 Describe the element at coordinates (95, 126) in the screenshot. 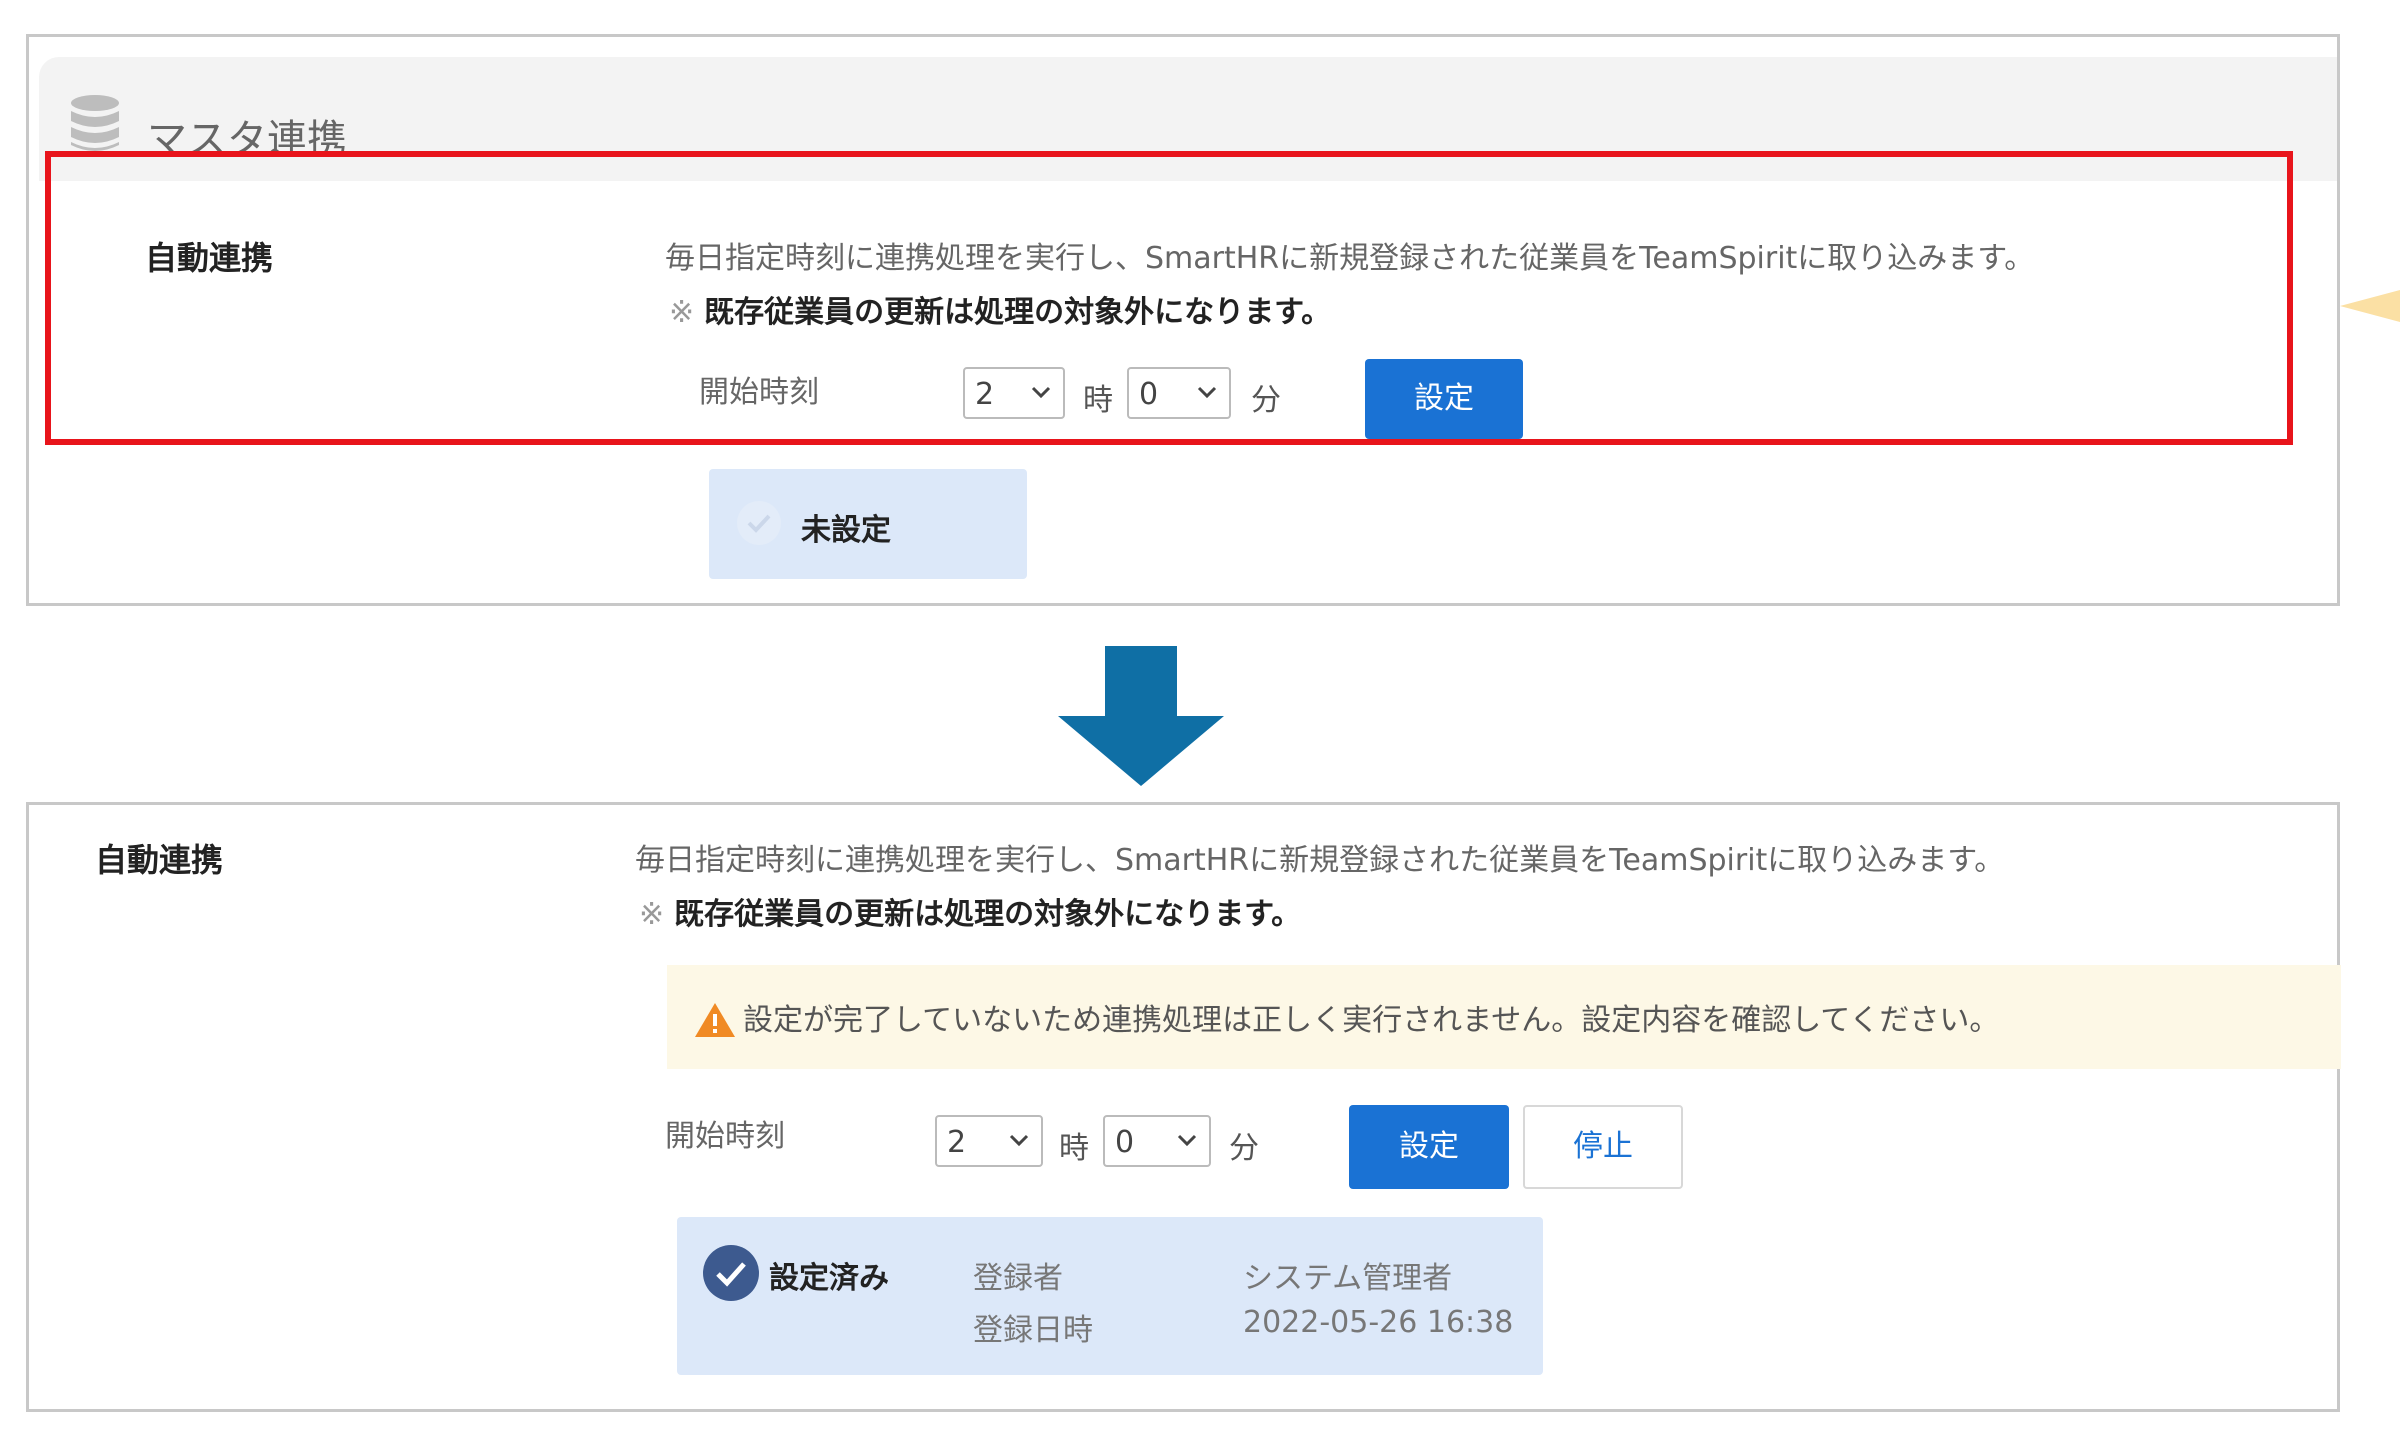

I see `database-icon` at that location.